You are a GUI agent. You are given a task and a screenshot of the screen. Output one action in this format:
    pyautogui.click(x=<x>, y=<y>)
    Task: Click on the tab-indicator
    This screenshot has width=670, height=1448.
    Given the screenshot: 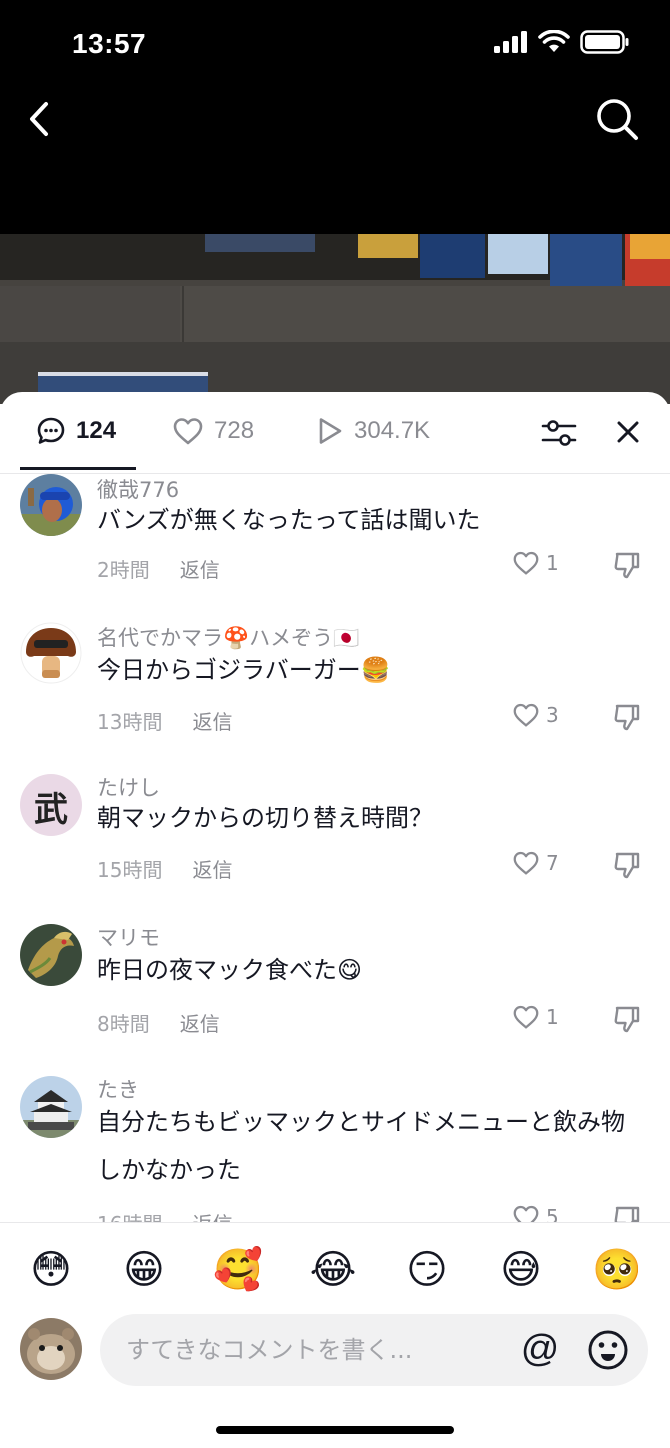 What is the action you would take?
    pyautogui.click(x=78, y=468)
    